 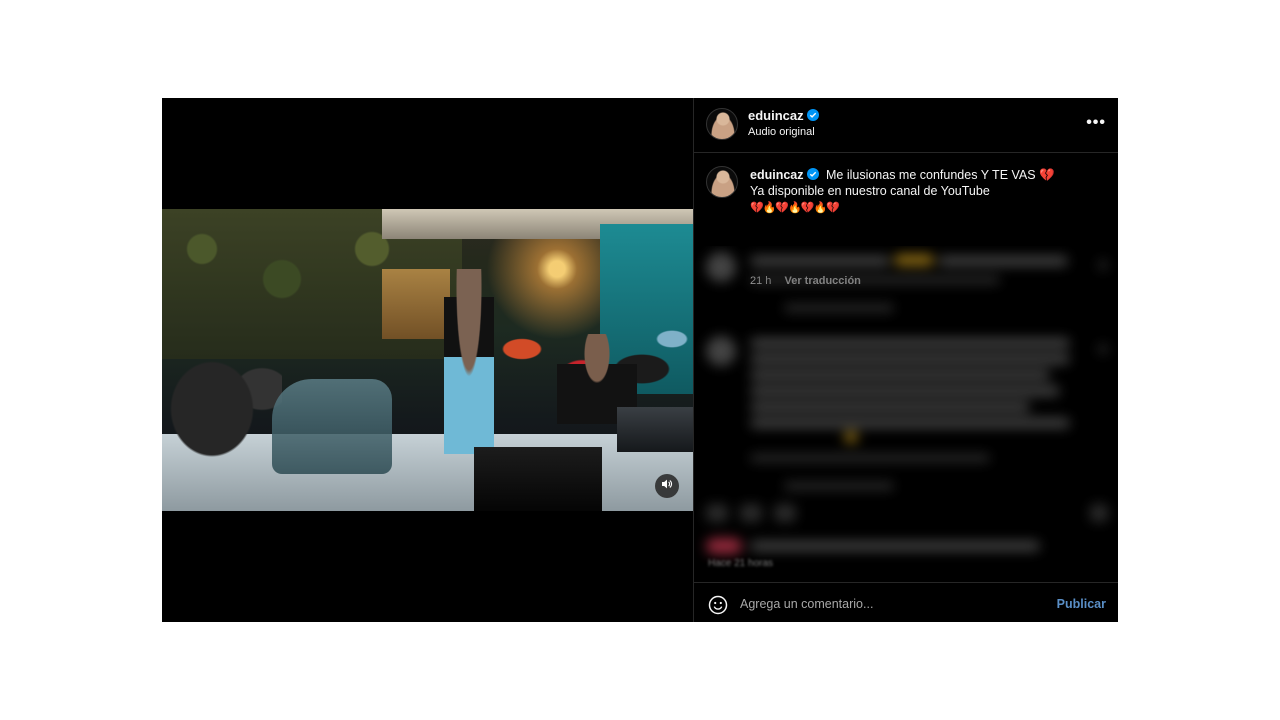 I want to click on video-scene-case, so click(x=655, y=429).